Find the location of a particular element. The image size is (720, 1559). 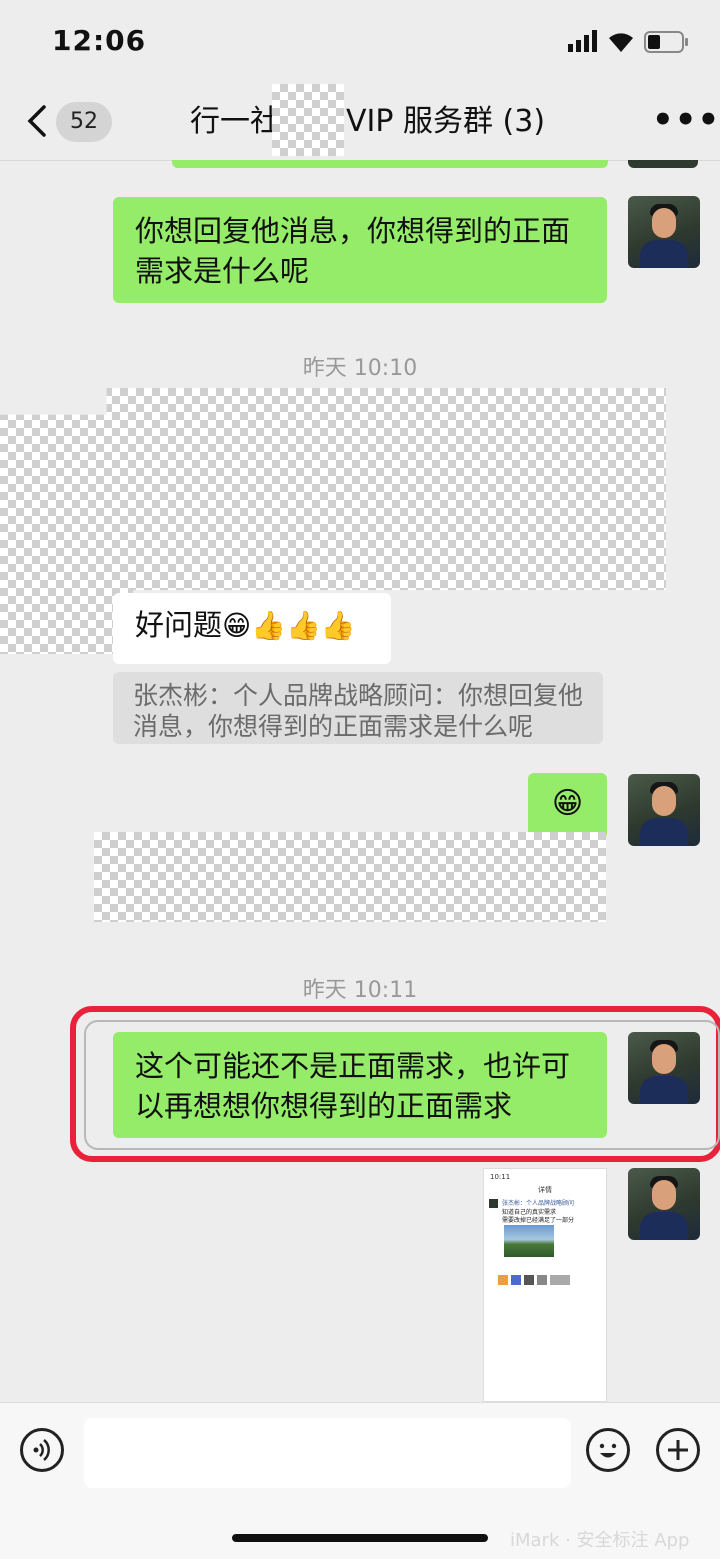

message-bubble: 你想回复他消息，你想得到的正面需求是什么呢 is located at coordinates (360, 250).